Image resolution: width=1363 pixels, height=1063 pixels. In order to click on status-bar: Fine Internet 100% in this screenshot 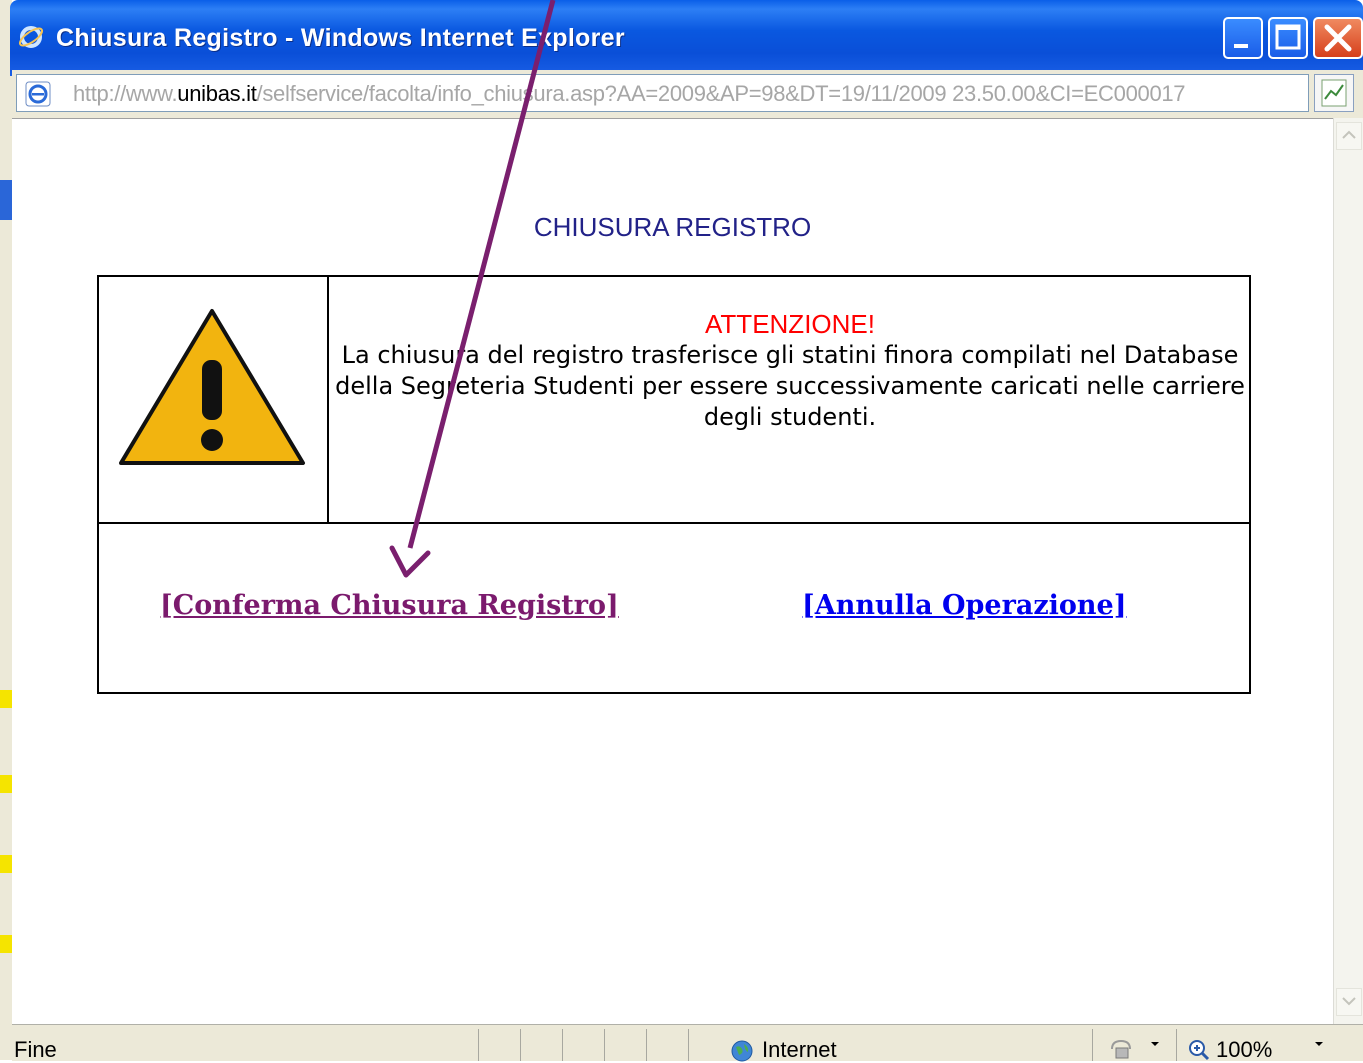, I will do `click(687, 1043)`.